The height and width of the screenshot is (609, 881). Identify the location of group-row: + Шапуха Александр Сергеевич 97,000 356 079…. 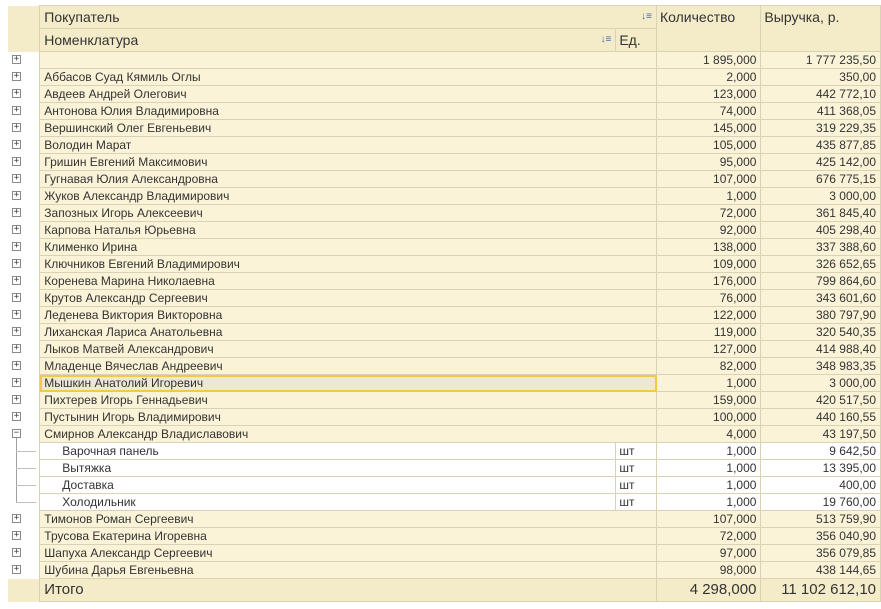
(444, 553).